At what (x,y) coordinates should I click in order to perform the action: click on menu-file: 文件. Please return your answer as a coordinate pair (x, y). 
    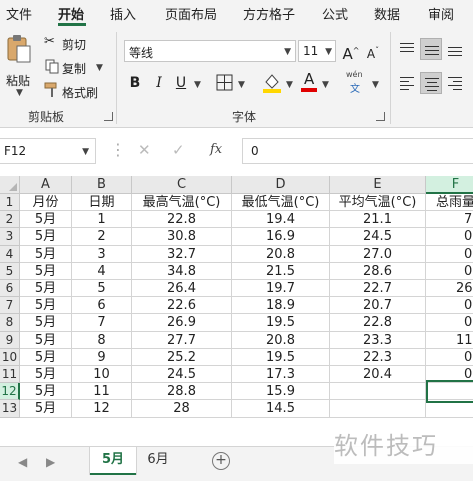
    Looking at the image, I should click on (19, 13).